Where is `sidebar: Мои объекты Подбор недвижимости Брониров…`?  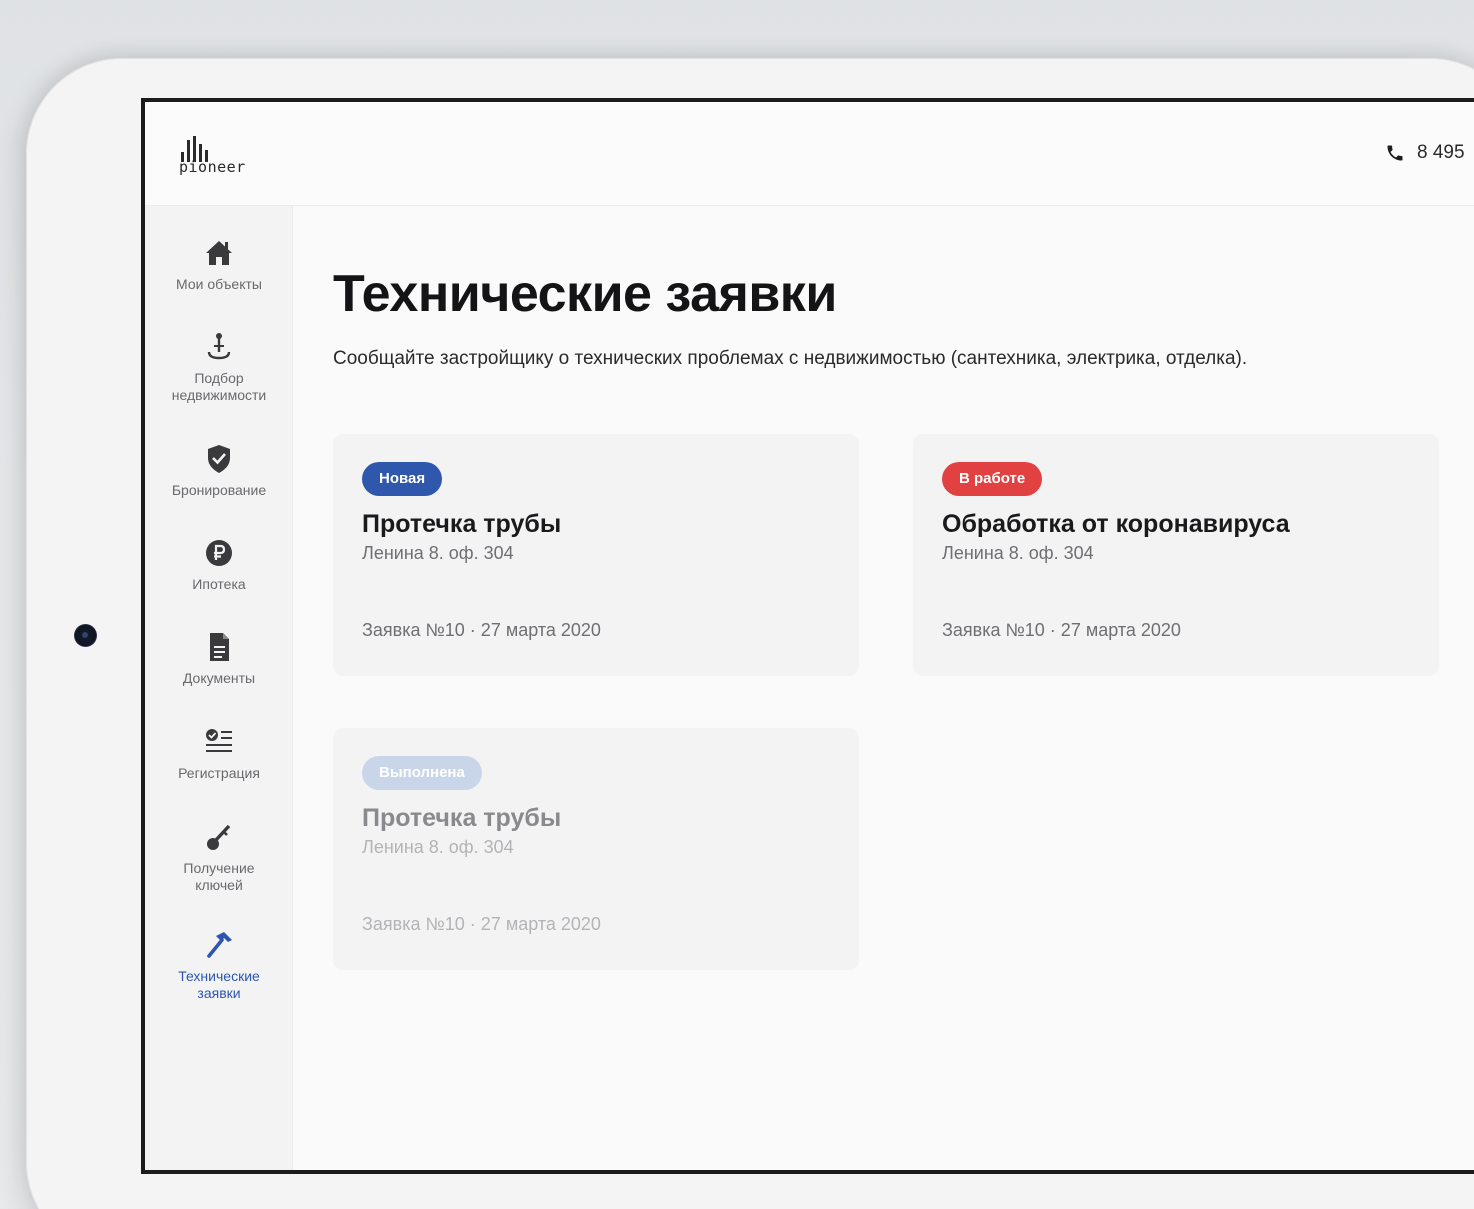
sidebar: Мои объекты Подбор недвижимости Брониров… is located at coordinates (219, 688).